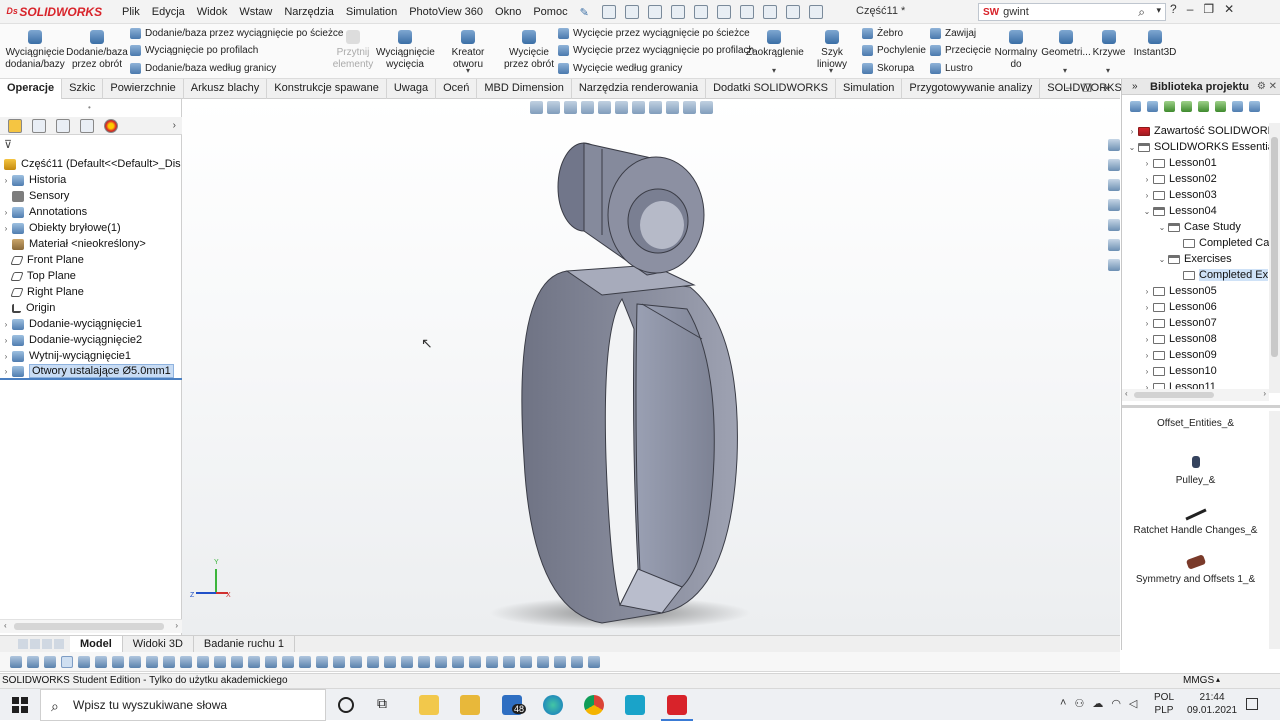  What do you see at coordinates (424, 661) in the screenshot?
I see `intersection-curve-icon` at bounding box center [424, 661].